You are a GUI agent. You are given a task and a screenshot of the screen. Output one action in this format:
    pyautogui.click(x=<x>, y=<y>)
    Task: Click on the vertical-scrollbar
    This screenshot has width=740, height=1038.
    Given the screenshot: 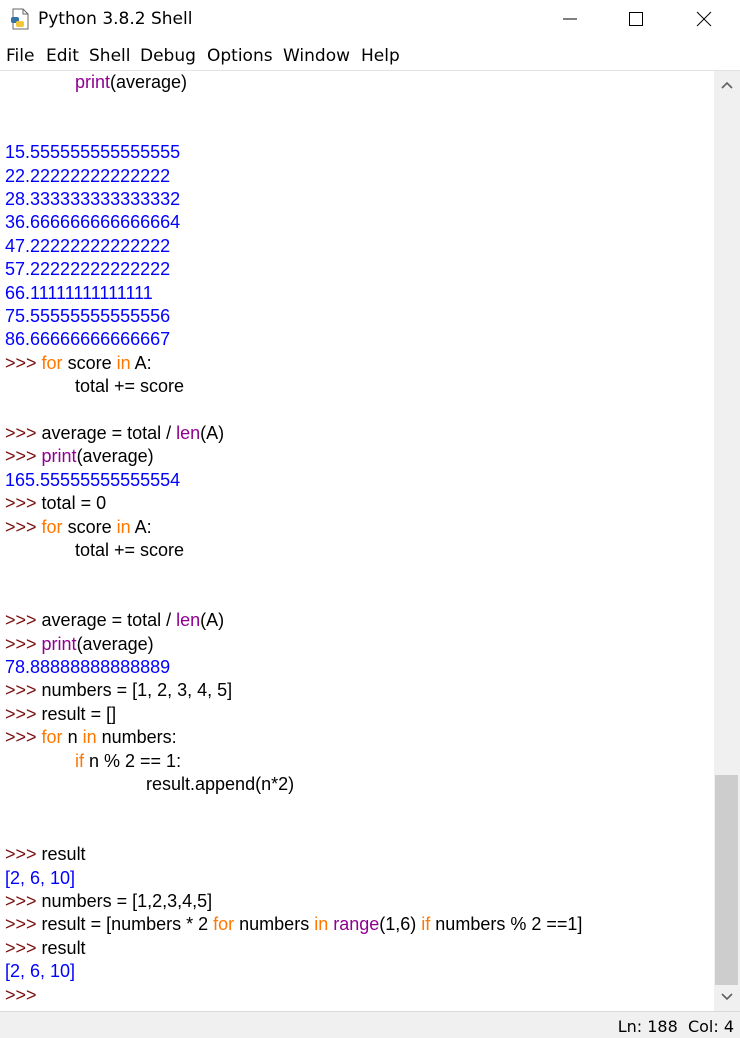 What is the action you would take?
    pyautogui.click(x=727, y=541)
    